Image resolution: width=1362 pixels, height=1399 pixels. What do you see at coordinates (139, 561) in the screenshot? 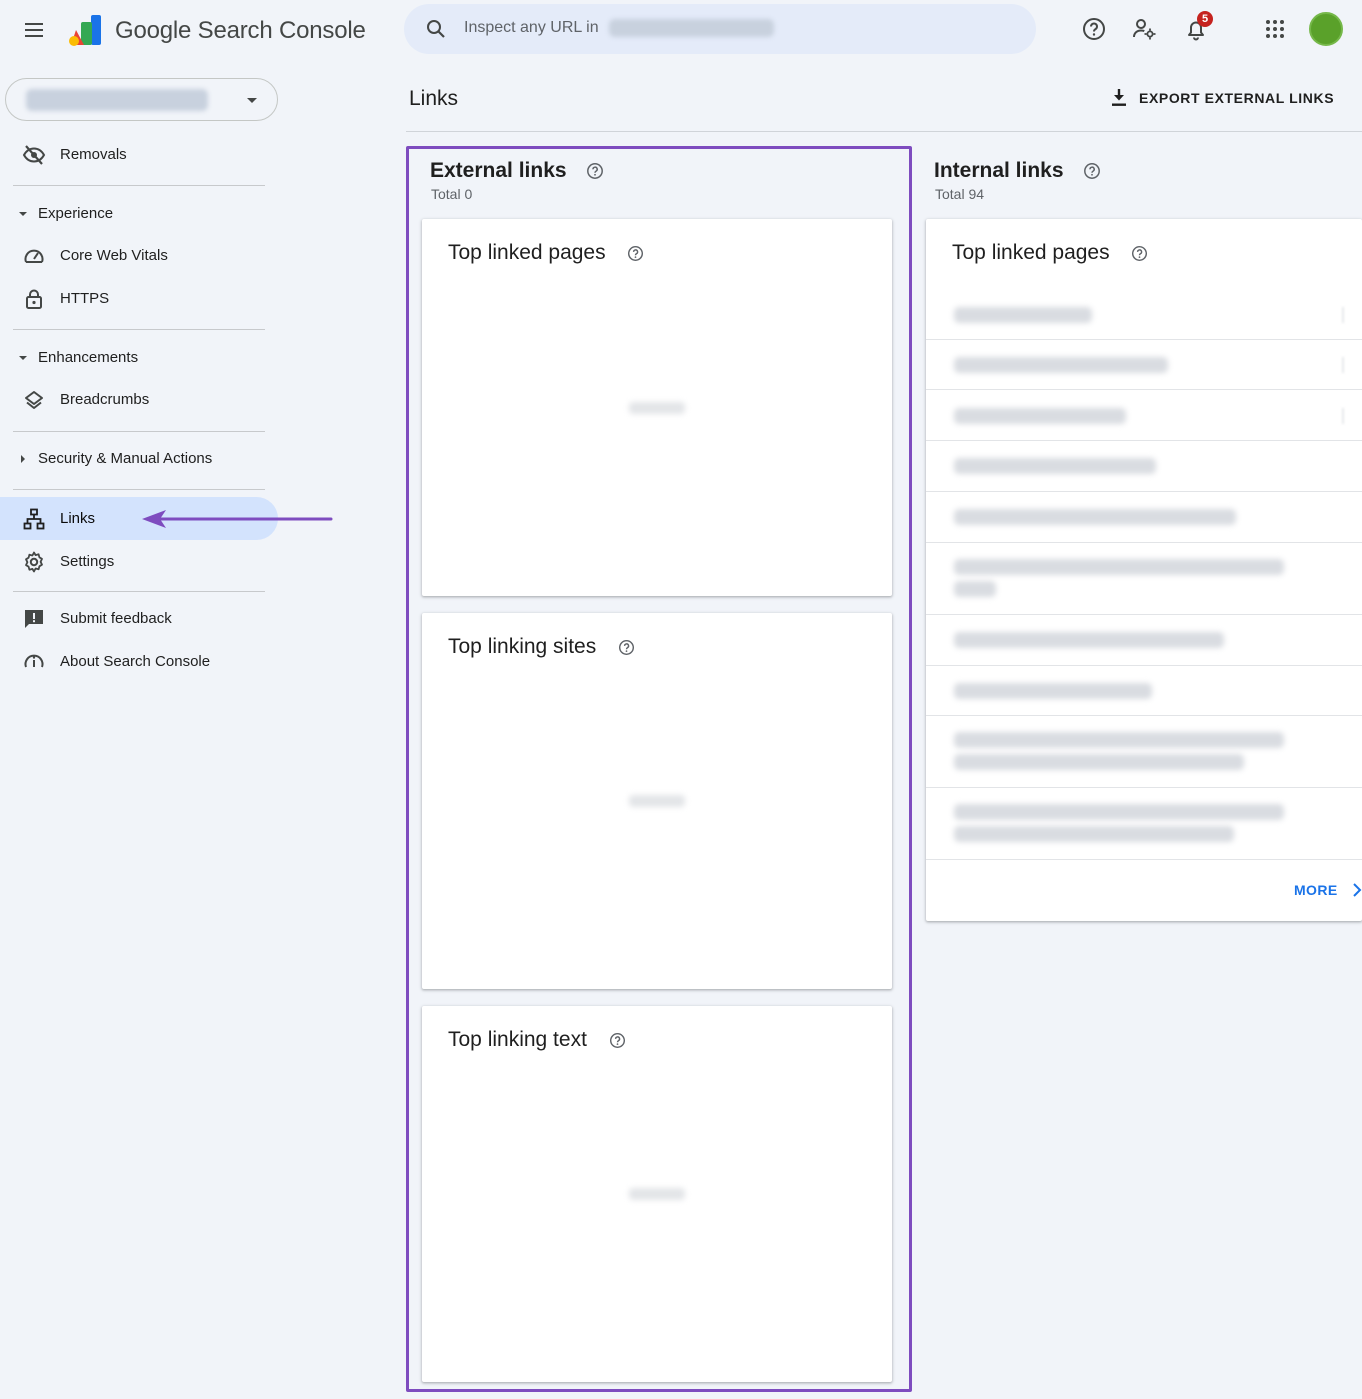
I see `sidebar-item-settings: Settings` at bounding box center [139, 561].